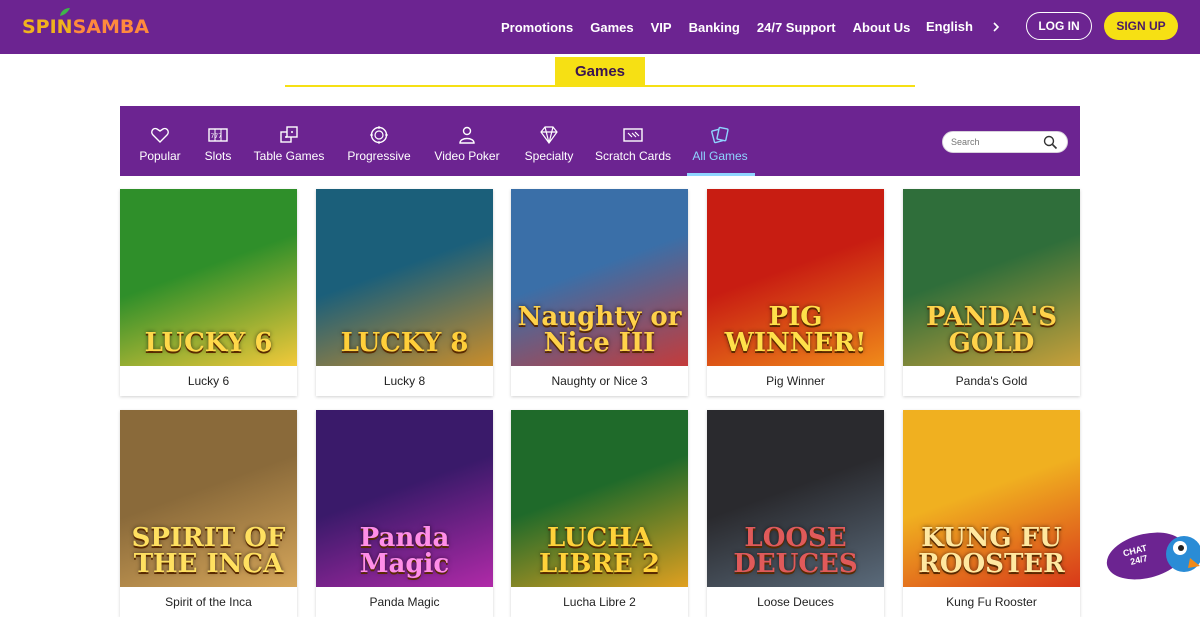 Image resolution: width=1200 pixels, height=617 pixels. Describe the element at coordinates (599, 330) in the screenshot. I see `game-art-title: Naughty or Nice III` at that location.